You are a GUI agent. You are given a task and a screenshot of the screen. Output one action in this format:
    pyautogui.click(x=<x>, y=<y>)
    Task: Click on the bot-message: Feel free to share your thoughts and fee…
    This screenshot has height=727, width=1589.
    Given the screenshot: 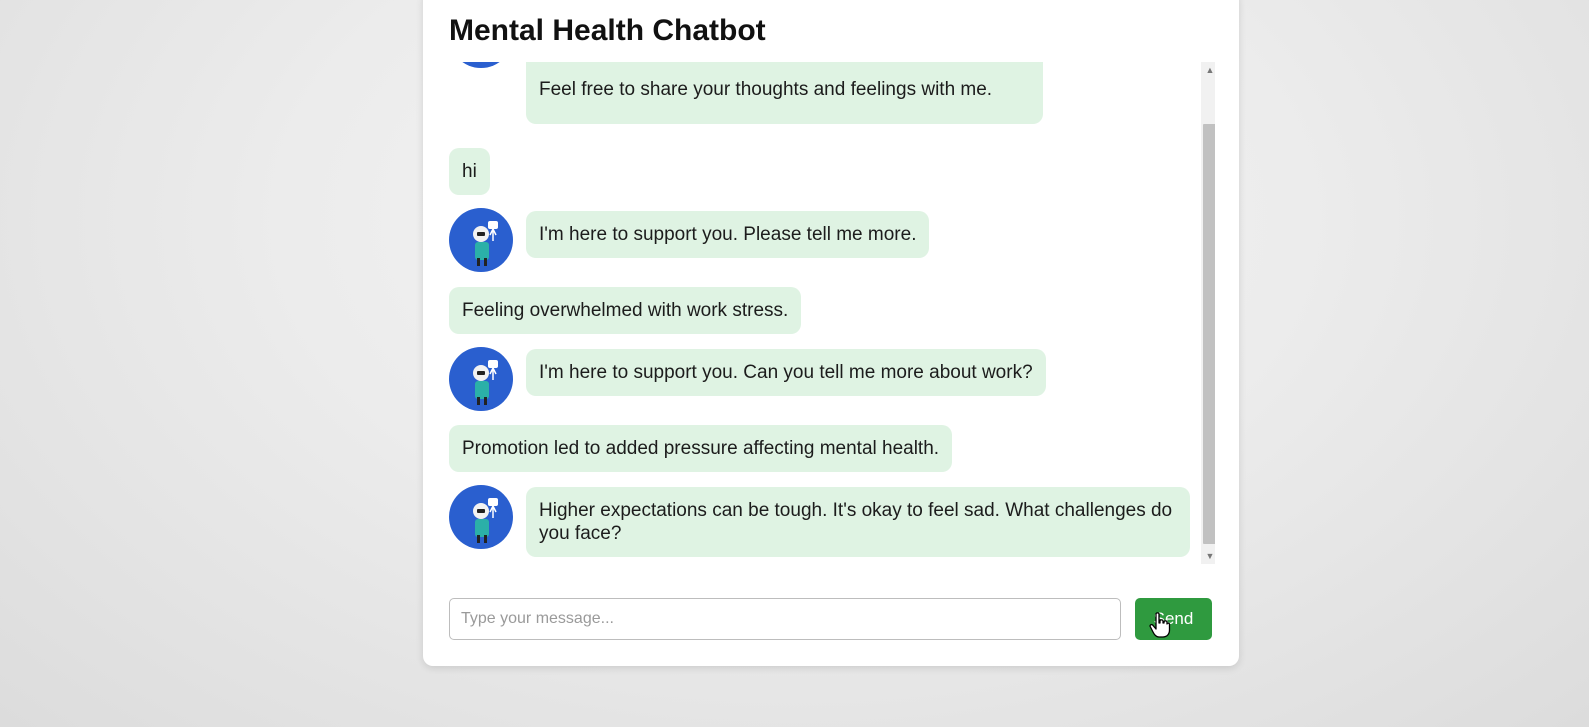 What is the action you would take?
    pyautogui.click(x=784, y=93)
    